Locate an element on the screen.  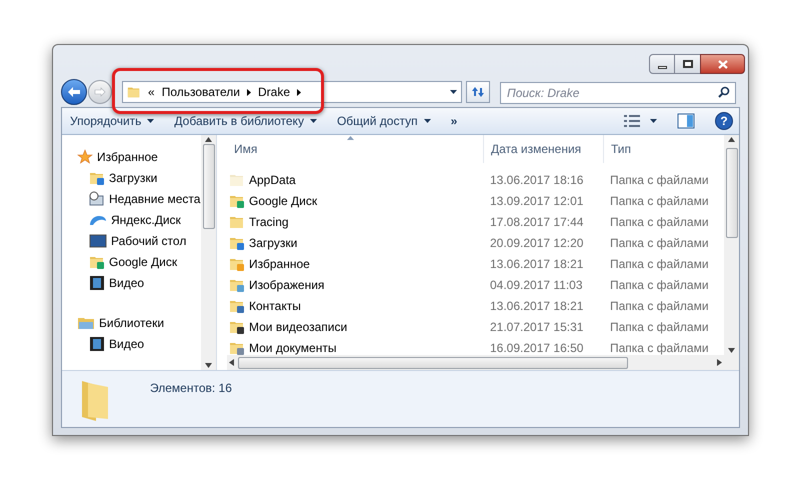
file-name: Контакты is located at coordinates (275, 306).